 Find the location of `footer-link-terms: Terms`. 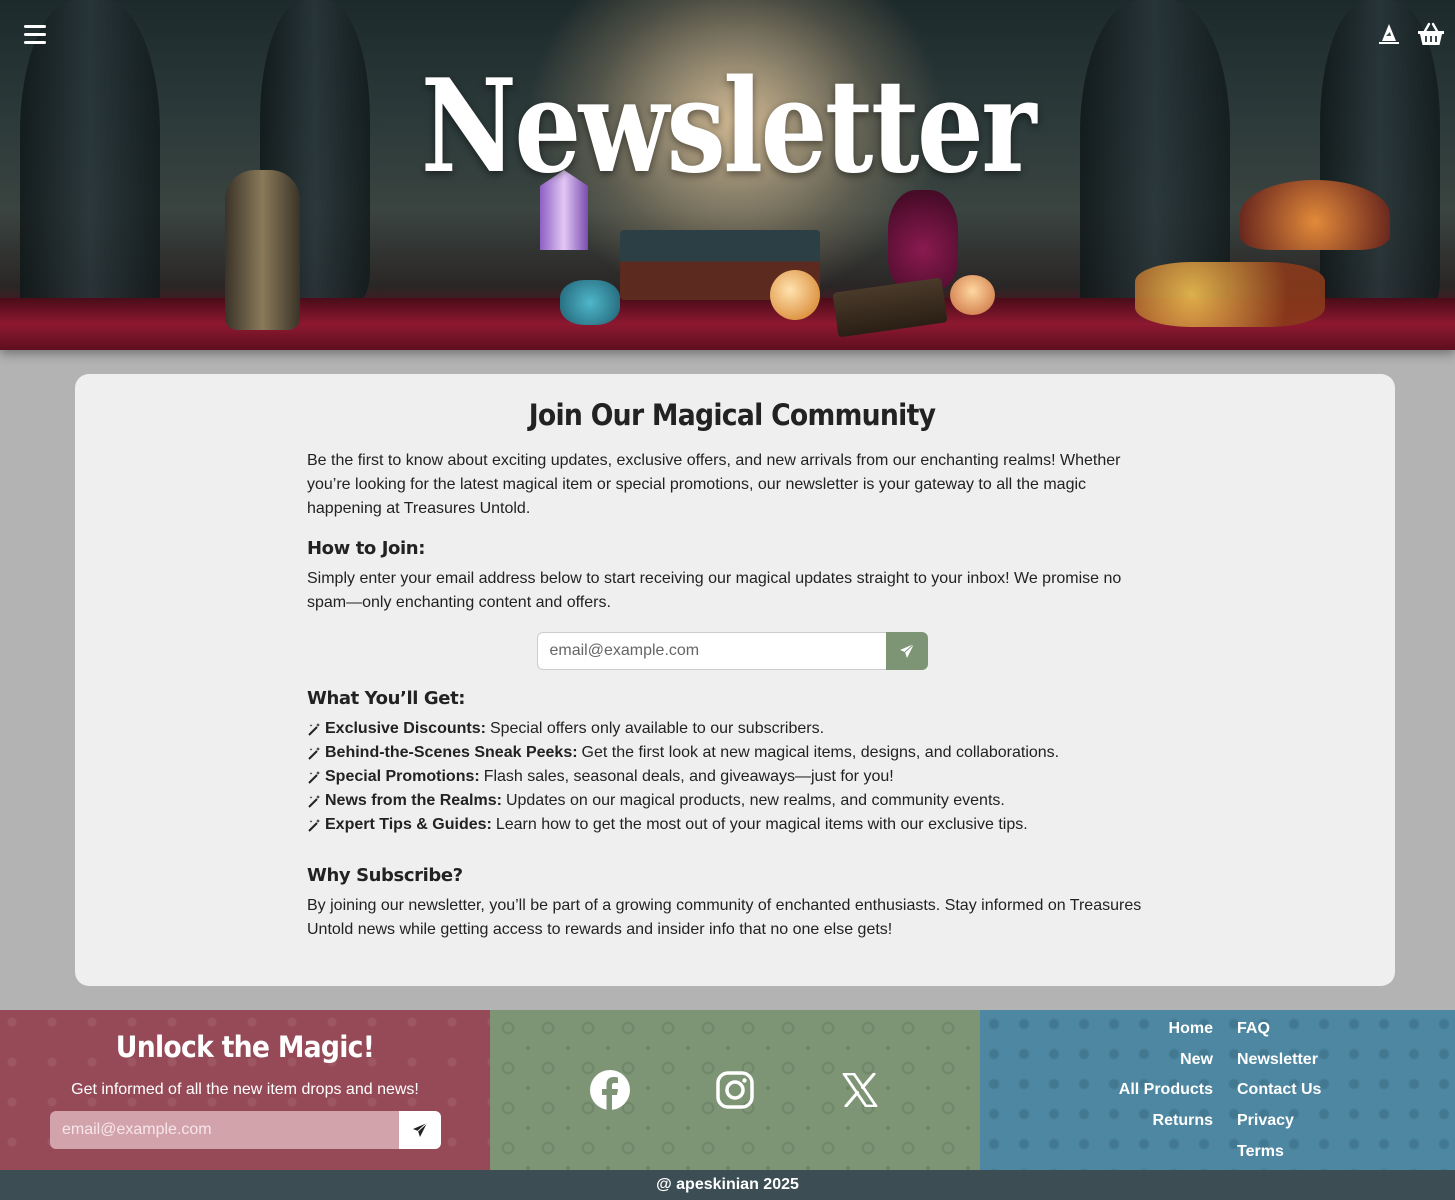

footer-link-terms: Terms is located at coordinates (1260, 1152).